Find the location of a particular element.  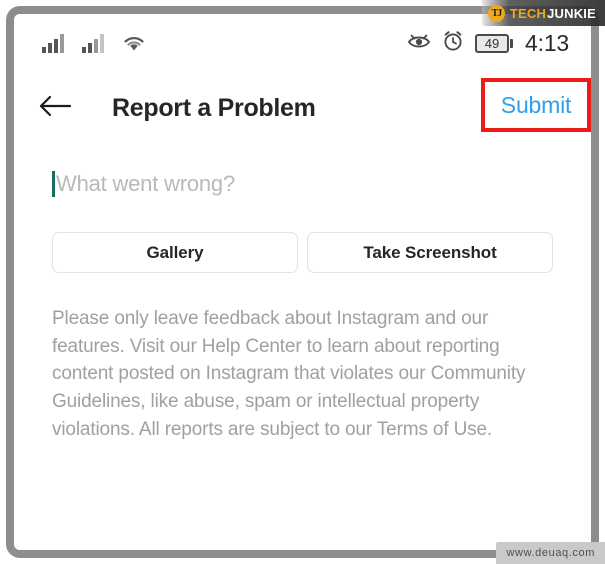

alarm-clock-icon is located at coordinates (453, 43).